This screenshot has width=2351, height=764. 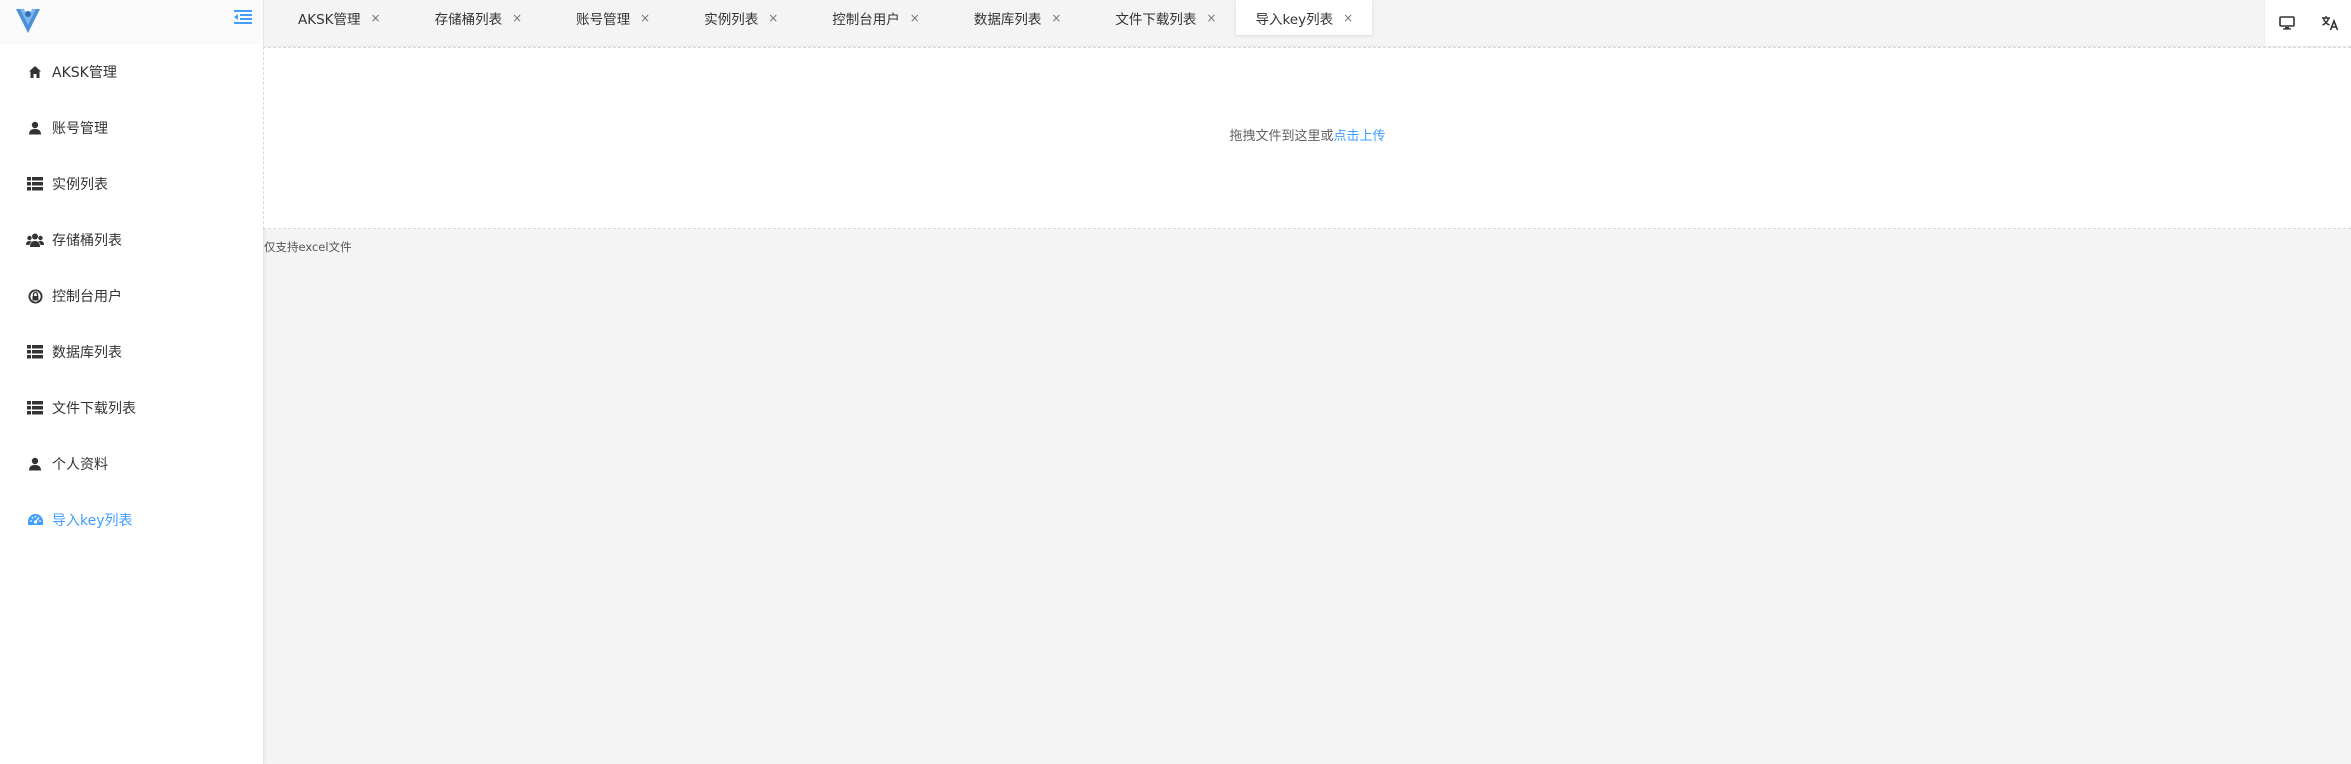 What do you see at coordinates (131, 22) in the screenshot?
I see `sidebar-header` at bounding box center [131, 22].